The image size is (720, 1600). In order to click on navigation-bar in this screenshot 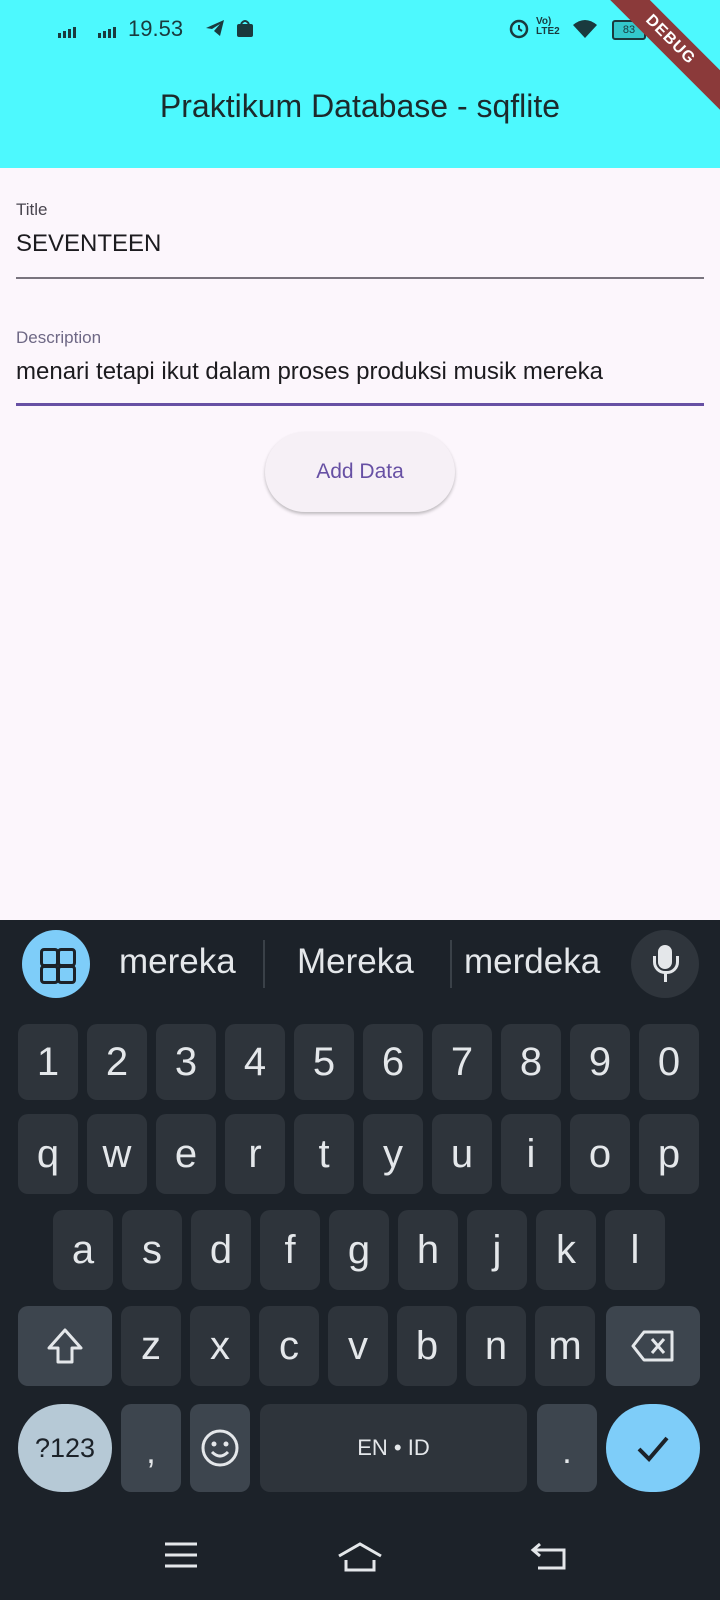, I will do `click(360, 1555)`.